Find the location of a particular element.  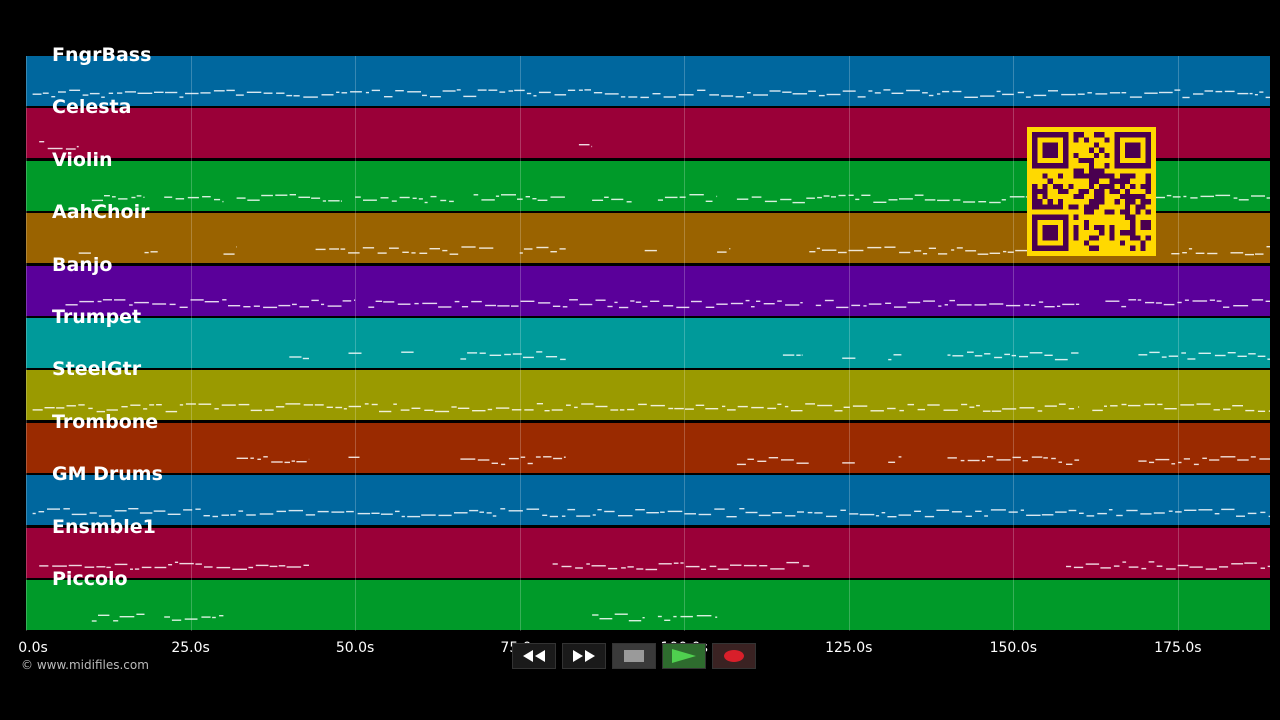

play-button is located at coordinates (684, 656).